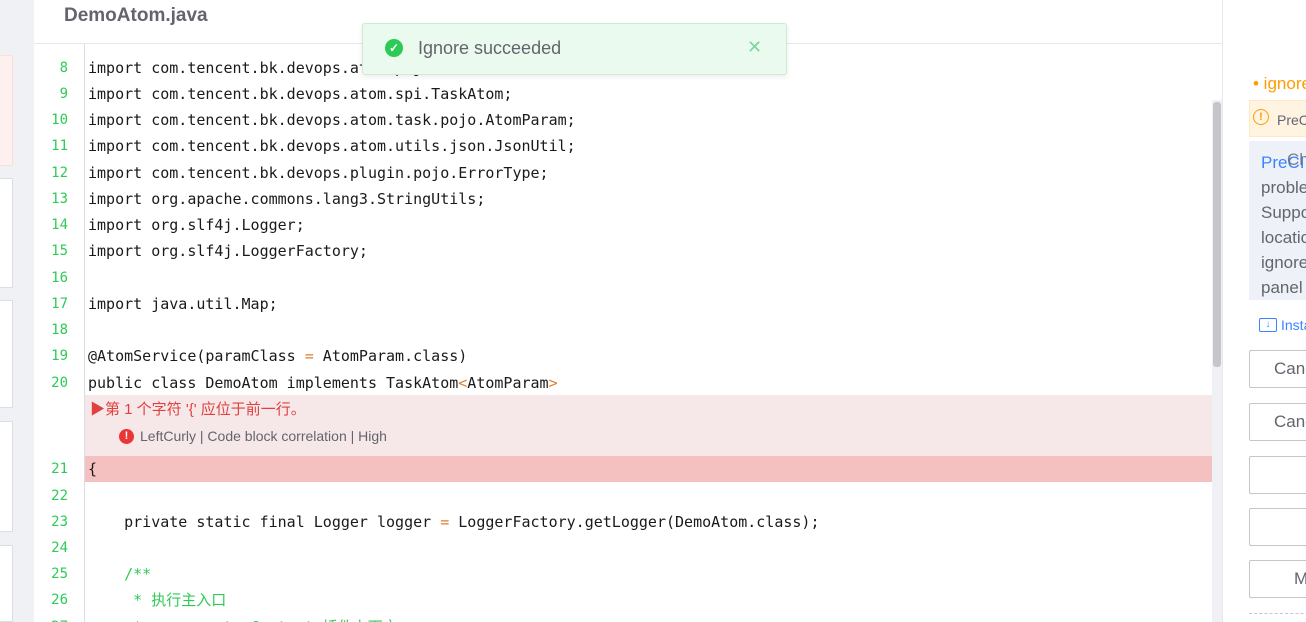 This screenshot has height=622, width=1306. I want to click on install-link: ↓ Install, so click(1282, 325).